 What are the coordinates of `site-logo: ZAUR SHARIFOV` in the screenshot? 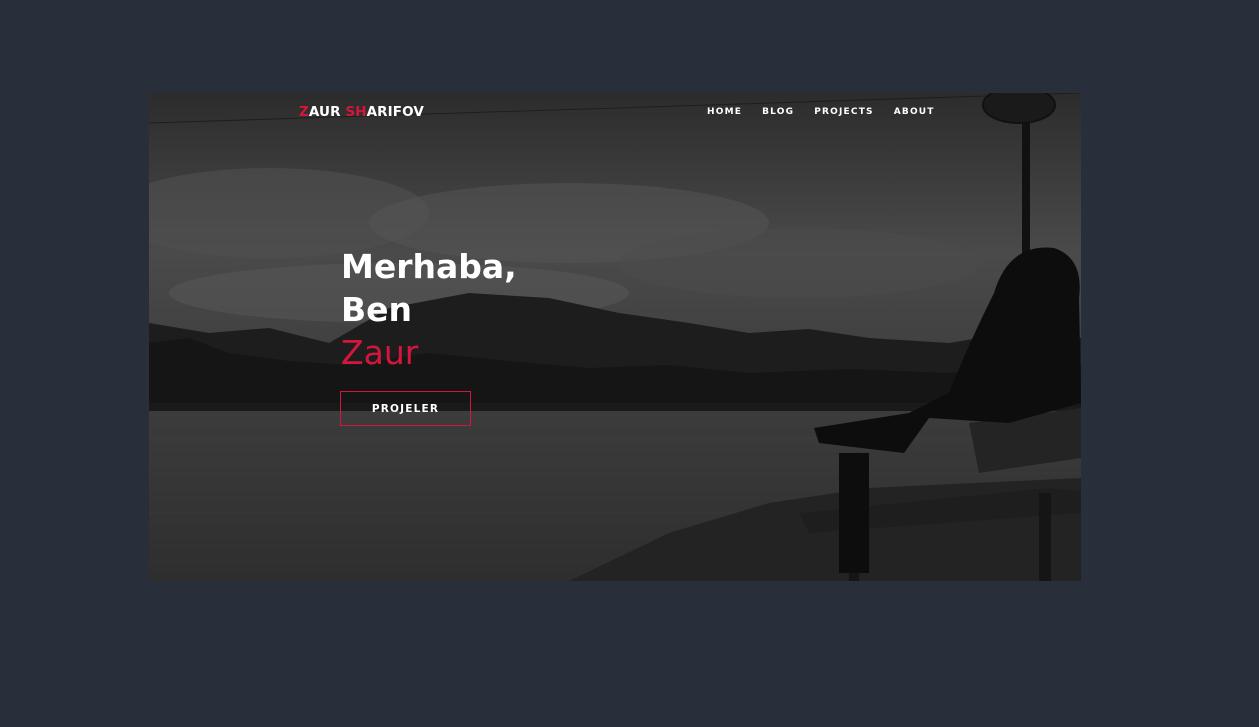 It's located at (361, 112).